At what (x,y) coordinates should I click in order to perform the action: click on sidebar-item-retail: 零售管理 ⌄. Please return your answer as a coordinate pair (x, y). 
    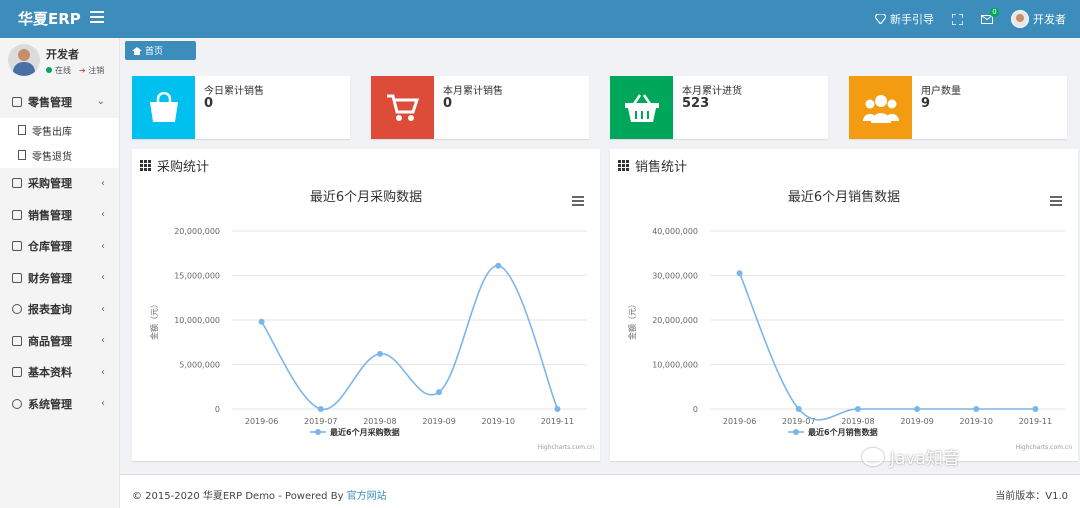
    Looking at the image, I should click on (59, 102).